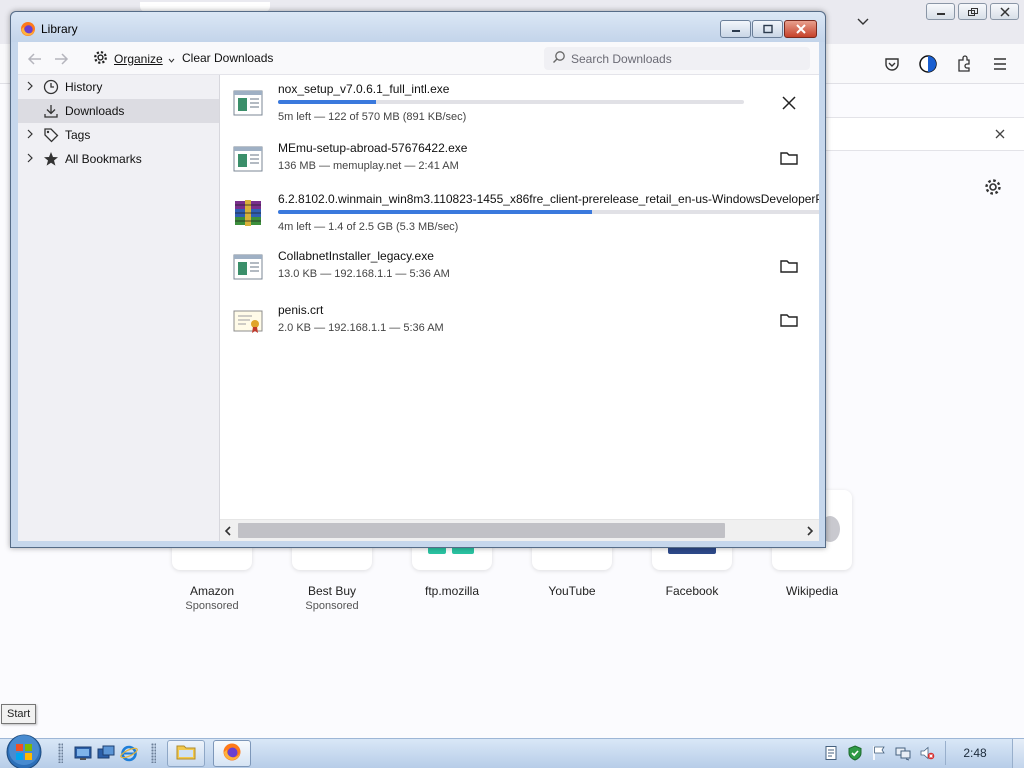 This screenshot has height=768, width=1024. Describe the element at coordinates (863, 22) in the screenshot. I see `list-all-tabs-icon` at that location.